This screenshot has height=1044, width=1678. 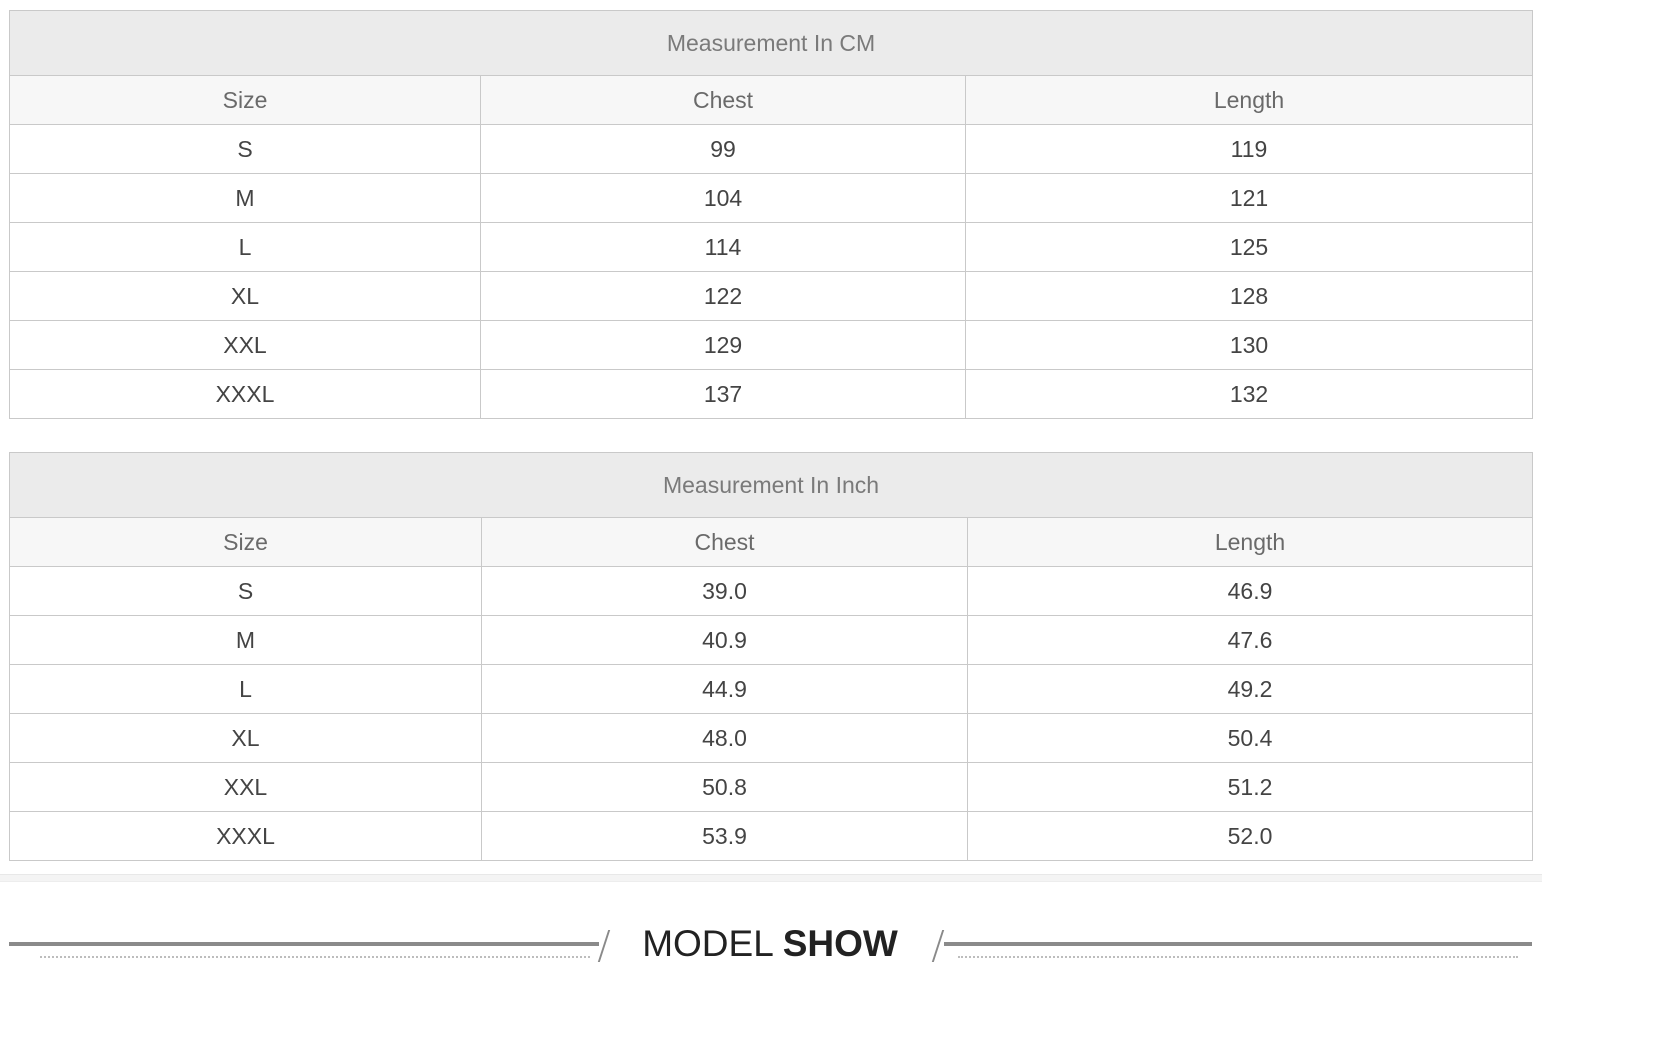 I want to click on length-cell: 46.9, so click(x=1250, y=591).